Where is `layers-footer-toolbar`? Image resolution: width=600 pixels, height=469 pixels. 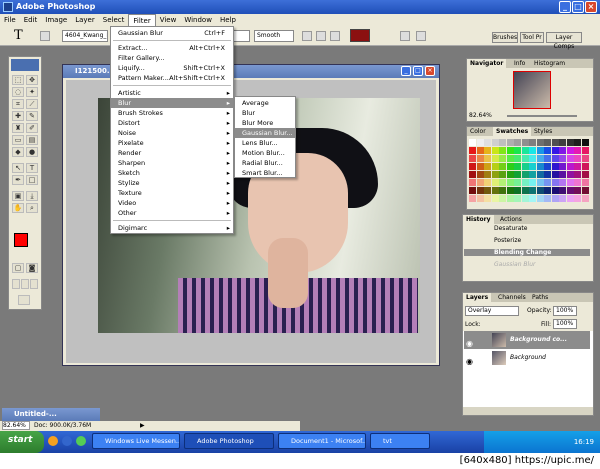
layers-footer-toolbar is located at coordinates (528, 411).